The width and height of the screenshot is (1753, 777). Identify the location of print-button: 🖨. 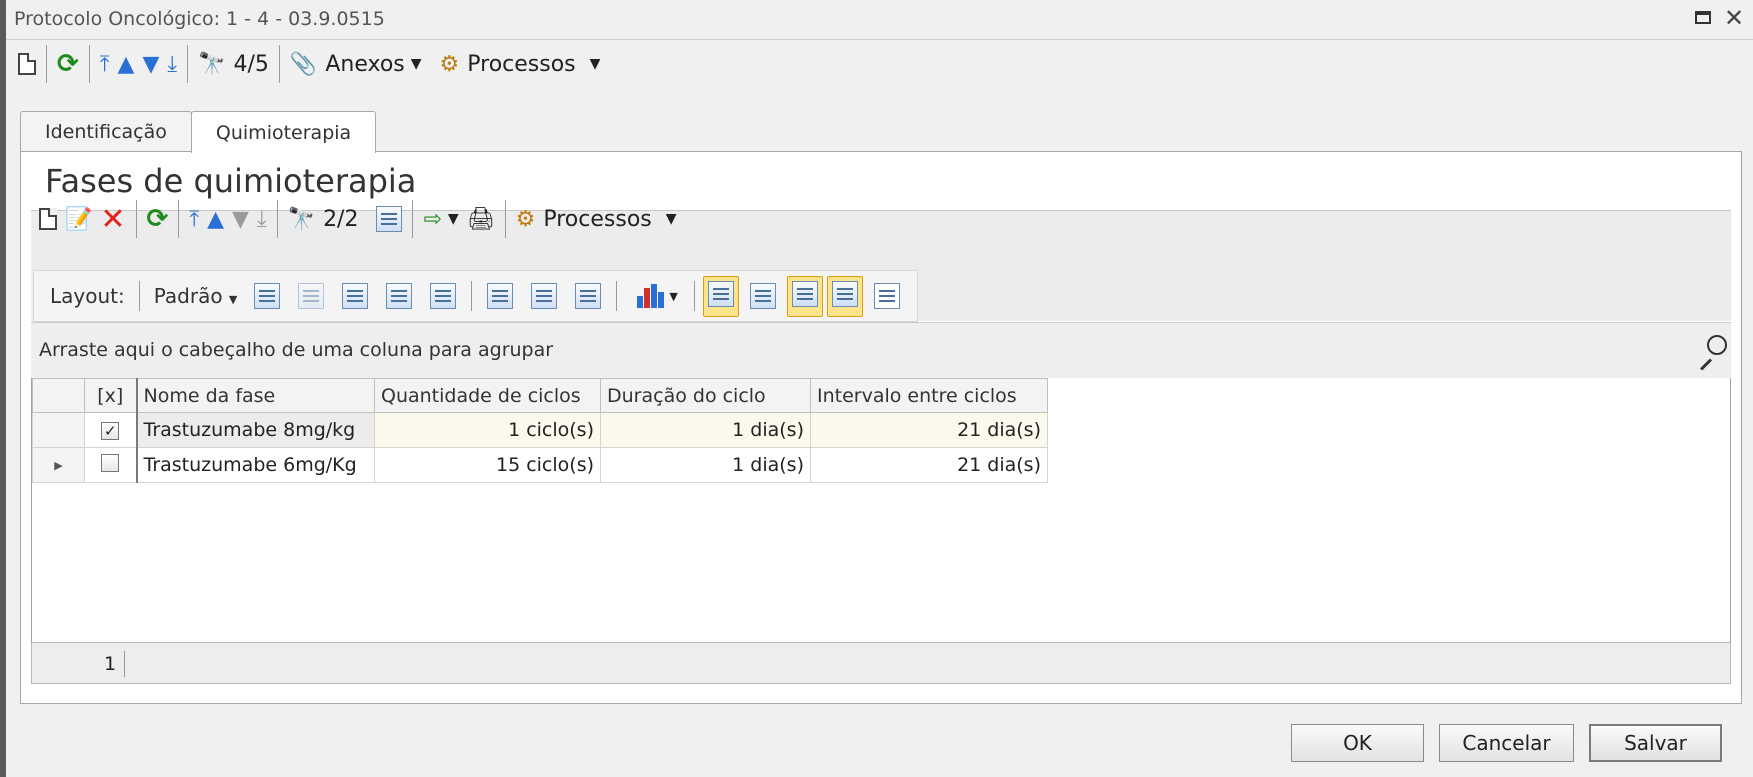
(481, 219).